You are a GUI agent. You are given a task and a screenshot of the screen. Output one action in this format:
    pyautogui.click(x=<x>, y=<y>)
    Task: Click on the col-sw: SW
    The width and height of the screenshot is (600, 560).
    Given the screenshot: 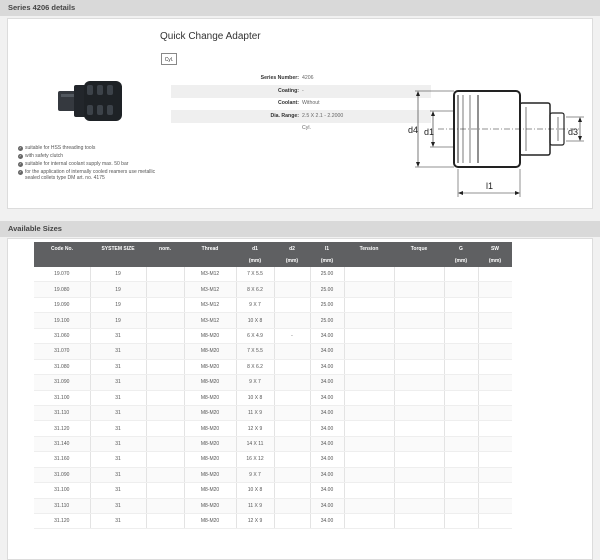 What is the action you would take?
    pyautogui.click(x=495, y=248)
    